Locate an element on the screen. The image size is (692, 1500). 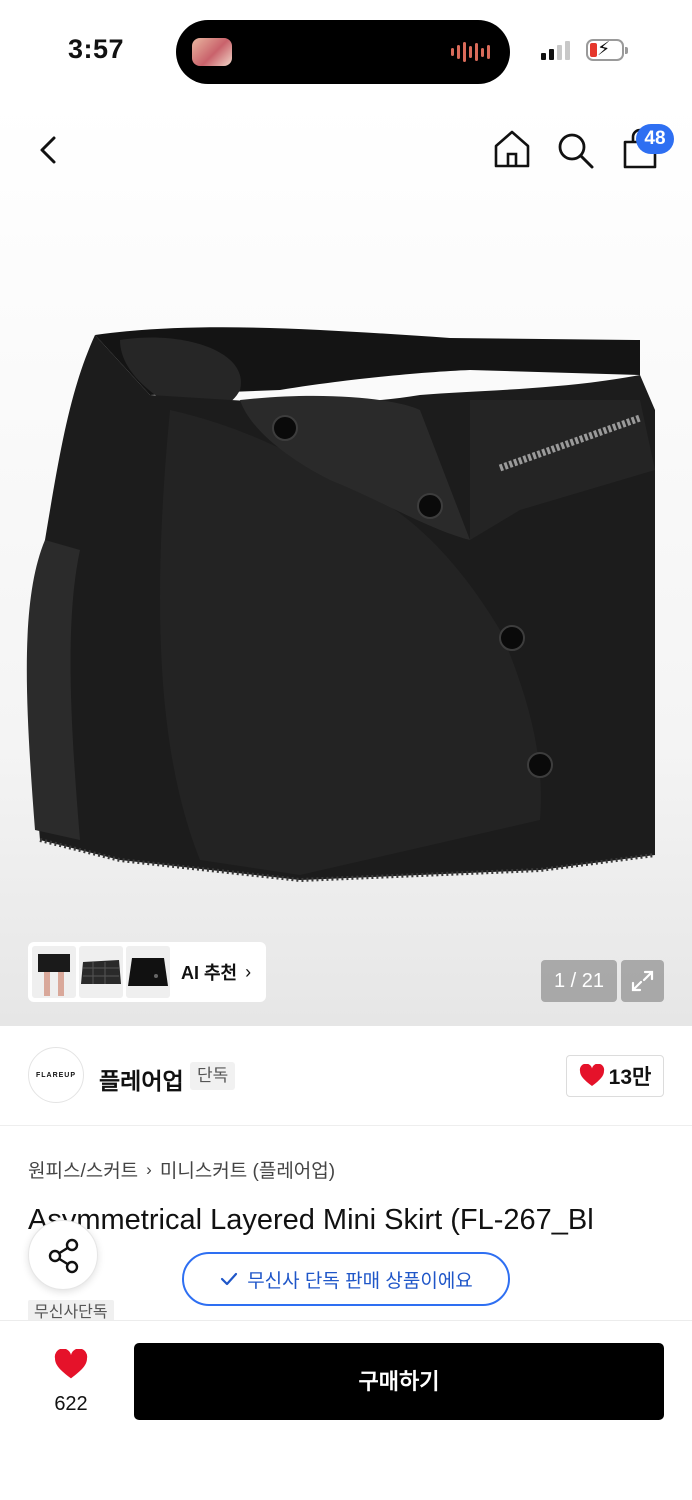
breadcrumb: 원피스/스커트 › 미니스커트 (플레어업) is located at coordinates (181, 1169).